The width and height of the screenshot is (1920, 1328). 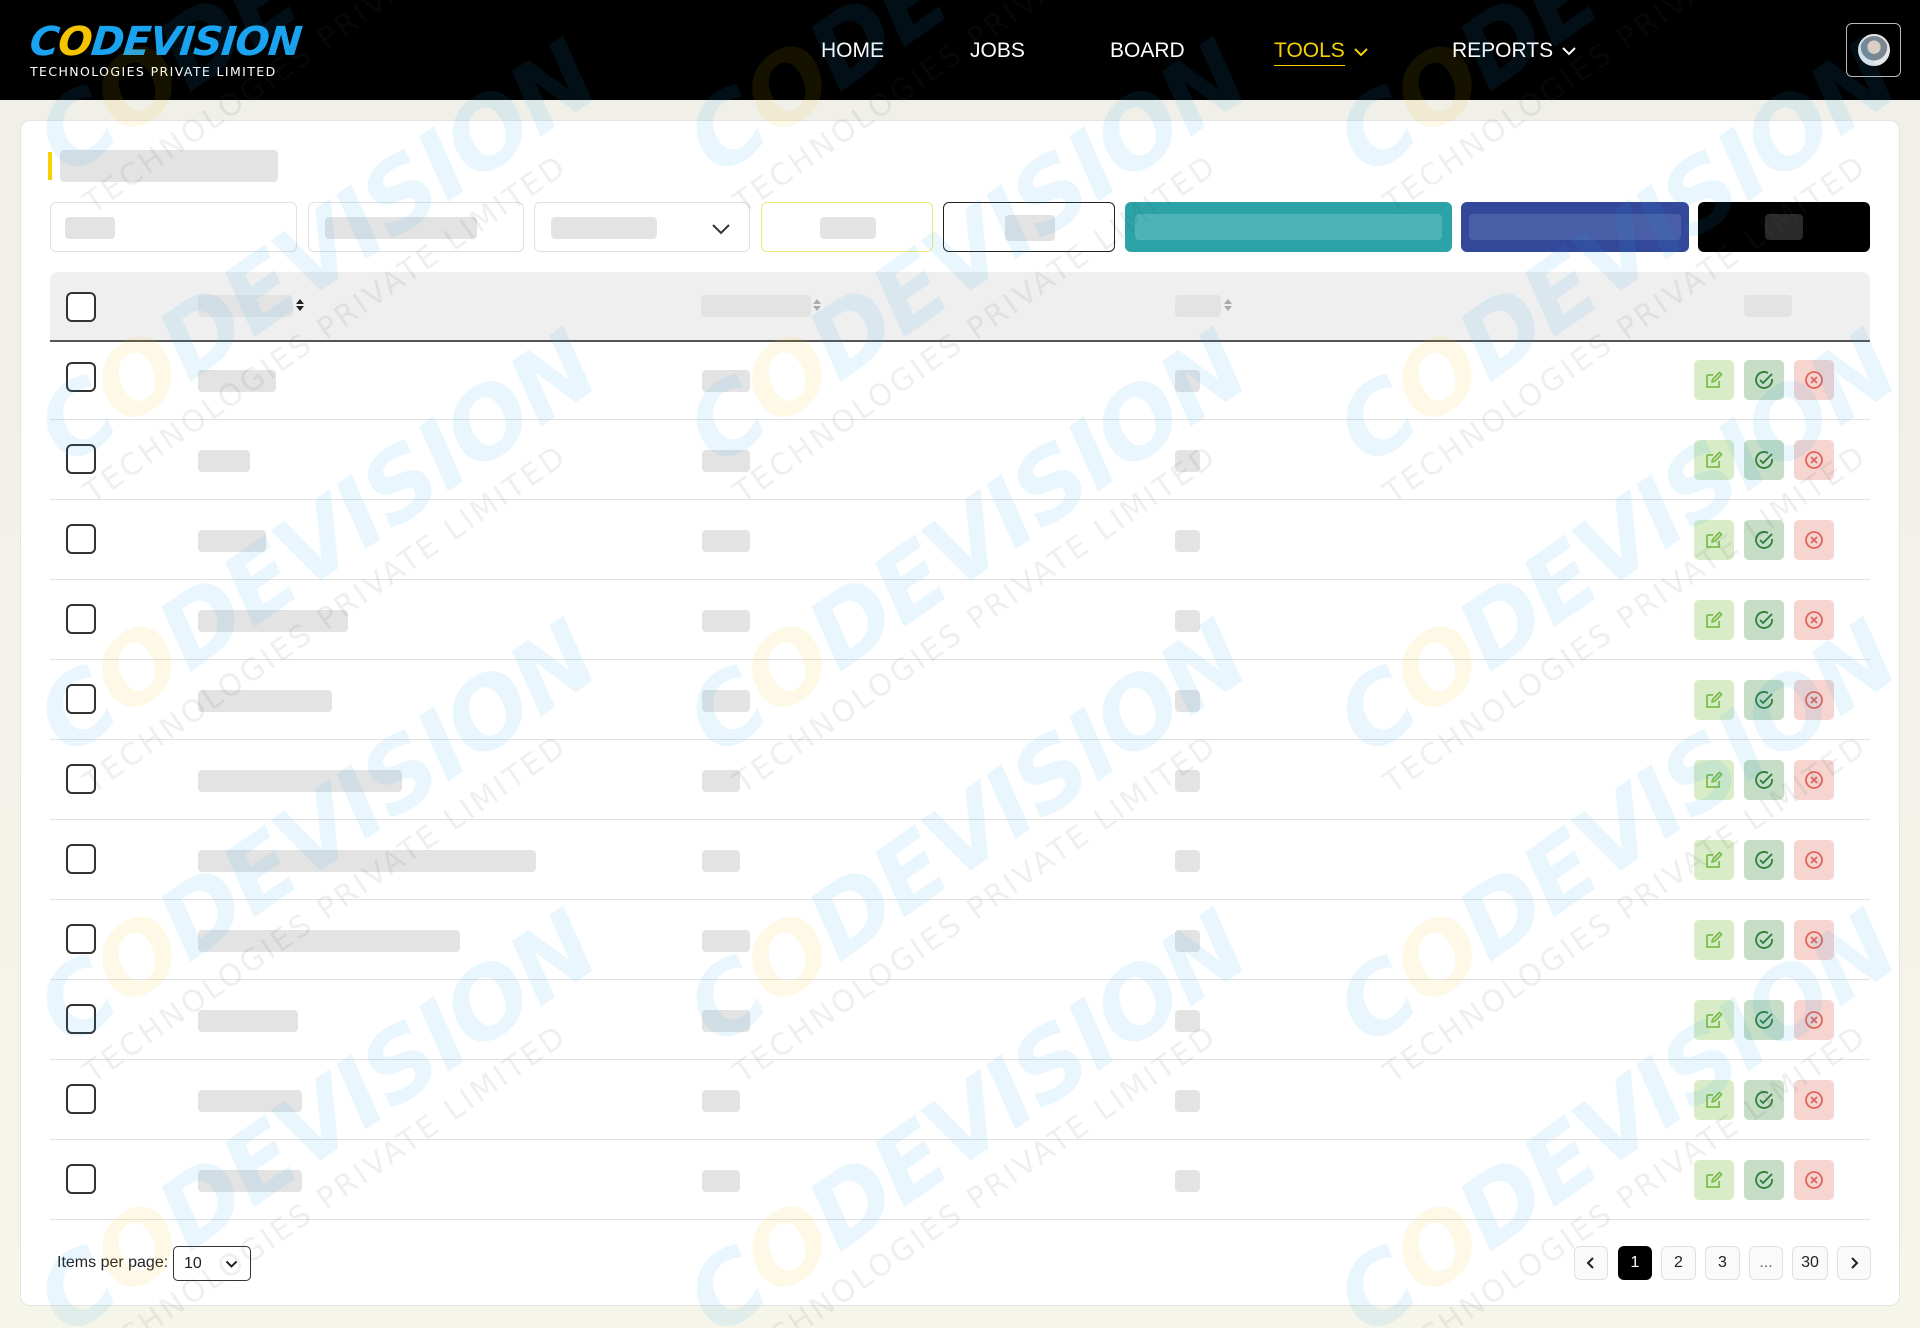 I want to click on chevron-right-icon, so click(x=1855, y=1263).